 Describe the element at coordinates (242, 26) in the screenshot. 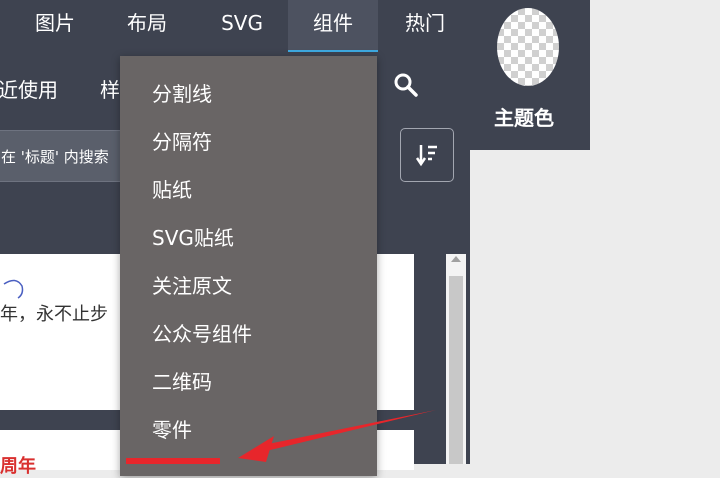

I see `tab-svg: SVG` at that location.